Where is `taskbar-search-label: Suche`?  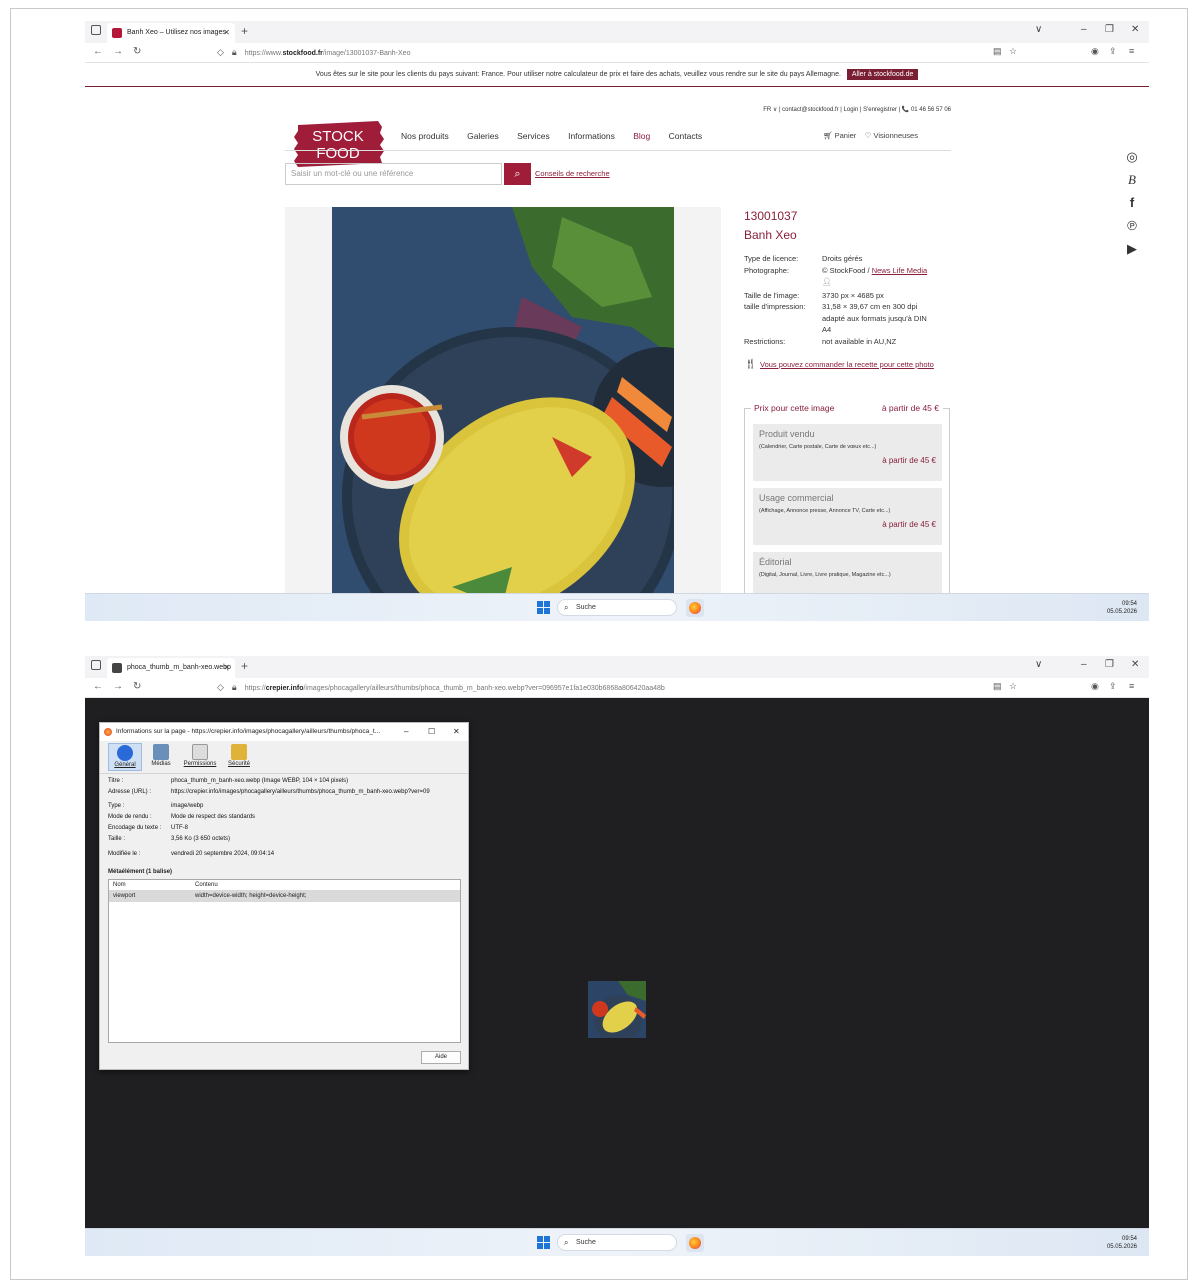
taskbar-search-label: Suche is located at coordinates (586, 607).